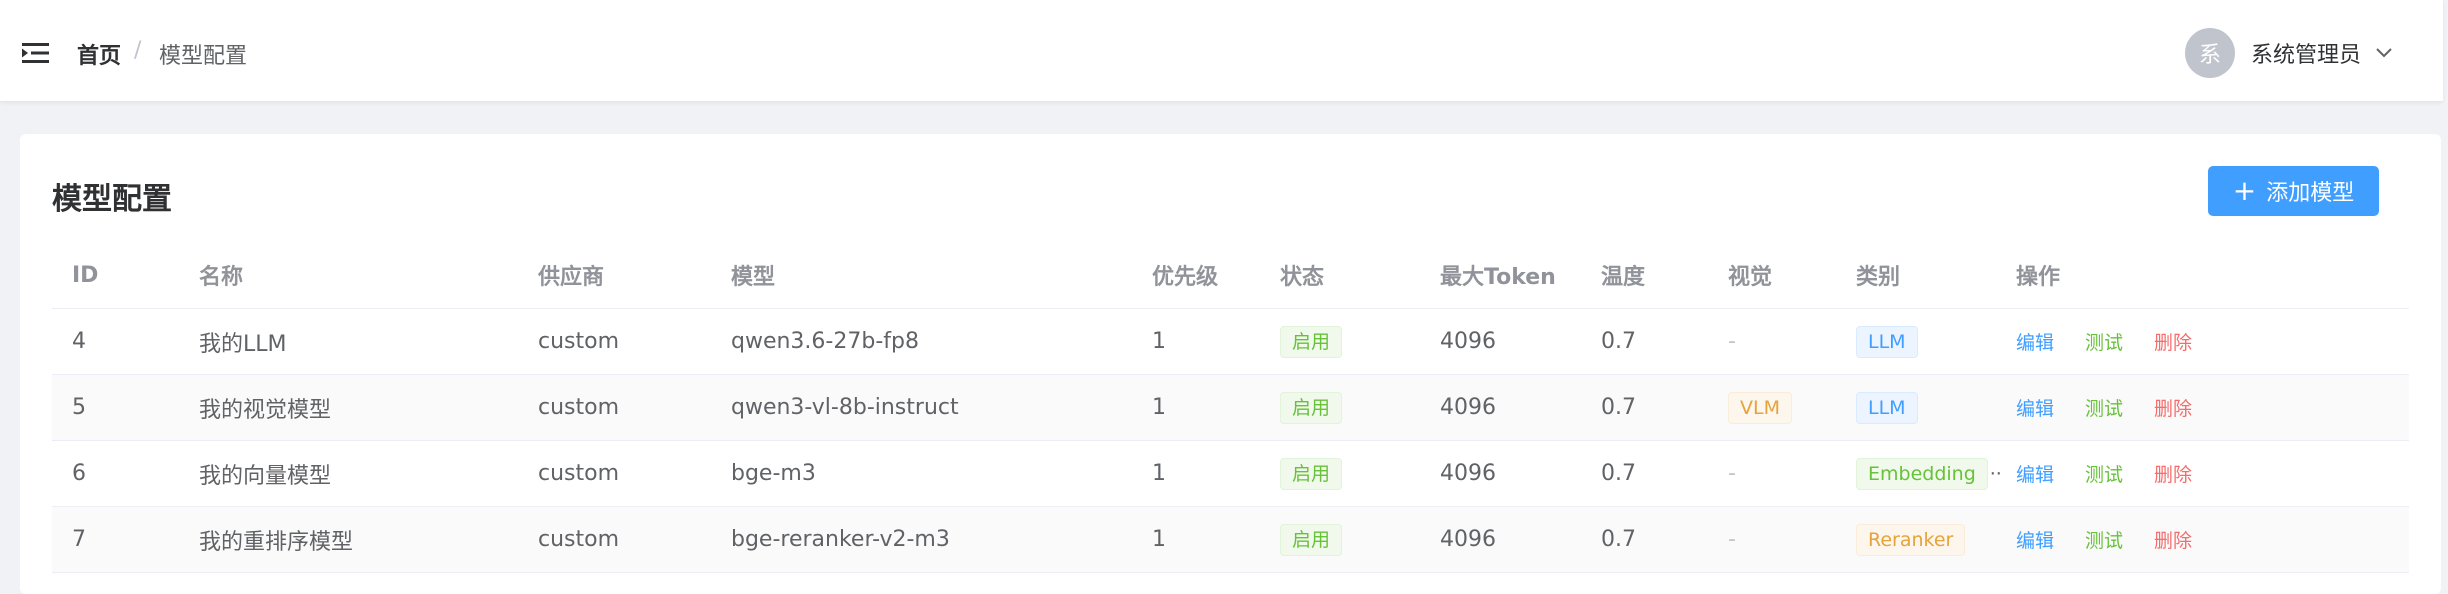  I want to click on cell-id: 4, so click(115, 341).